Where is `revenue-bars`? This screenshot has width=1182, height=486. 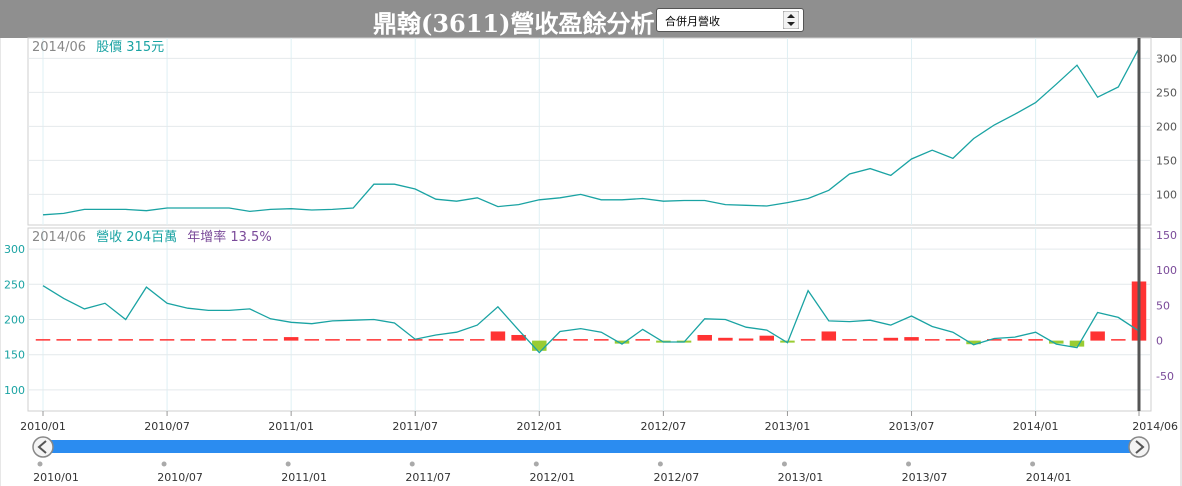
revenue-bars is located at coordinates (591, 311).